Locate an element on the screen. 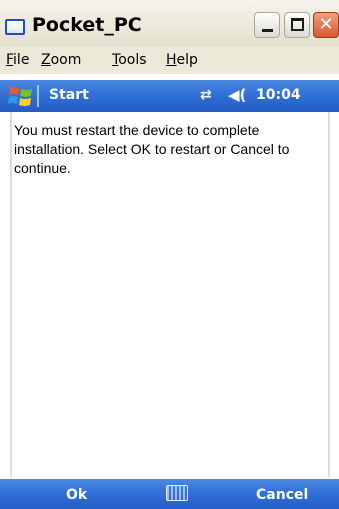 The image size is (339, 509). ok-softkey: Ok is located at coordinates (76, 495).